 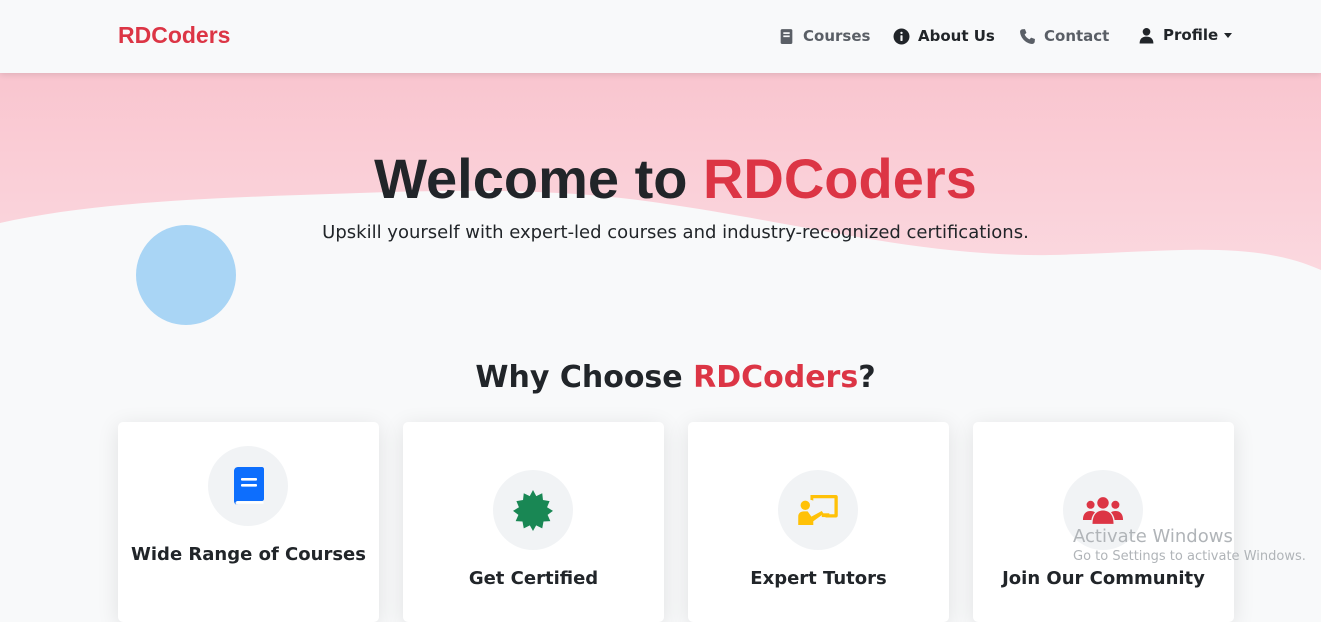 I want to click on why-title-prefix: Why Choose, so click(x=584, y=377).